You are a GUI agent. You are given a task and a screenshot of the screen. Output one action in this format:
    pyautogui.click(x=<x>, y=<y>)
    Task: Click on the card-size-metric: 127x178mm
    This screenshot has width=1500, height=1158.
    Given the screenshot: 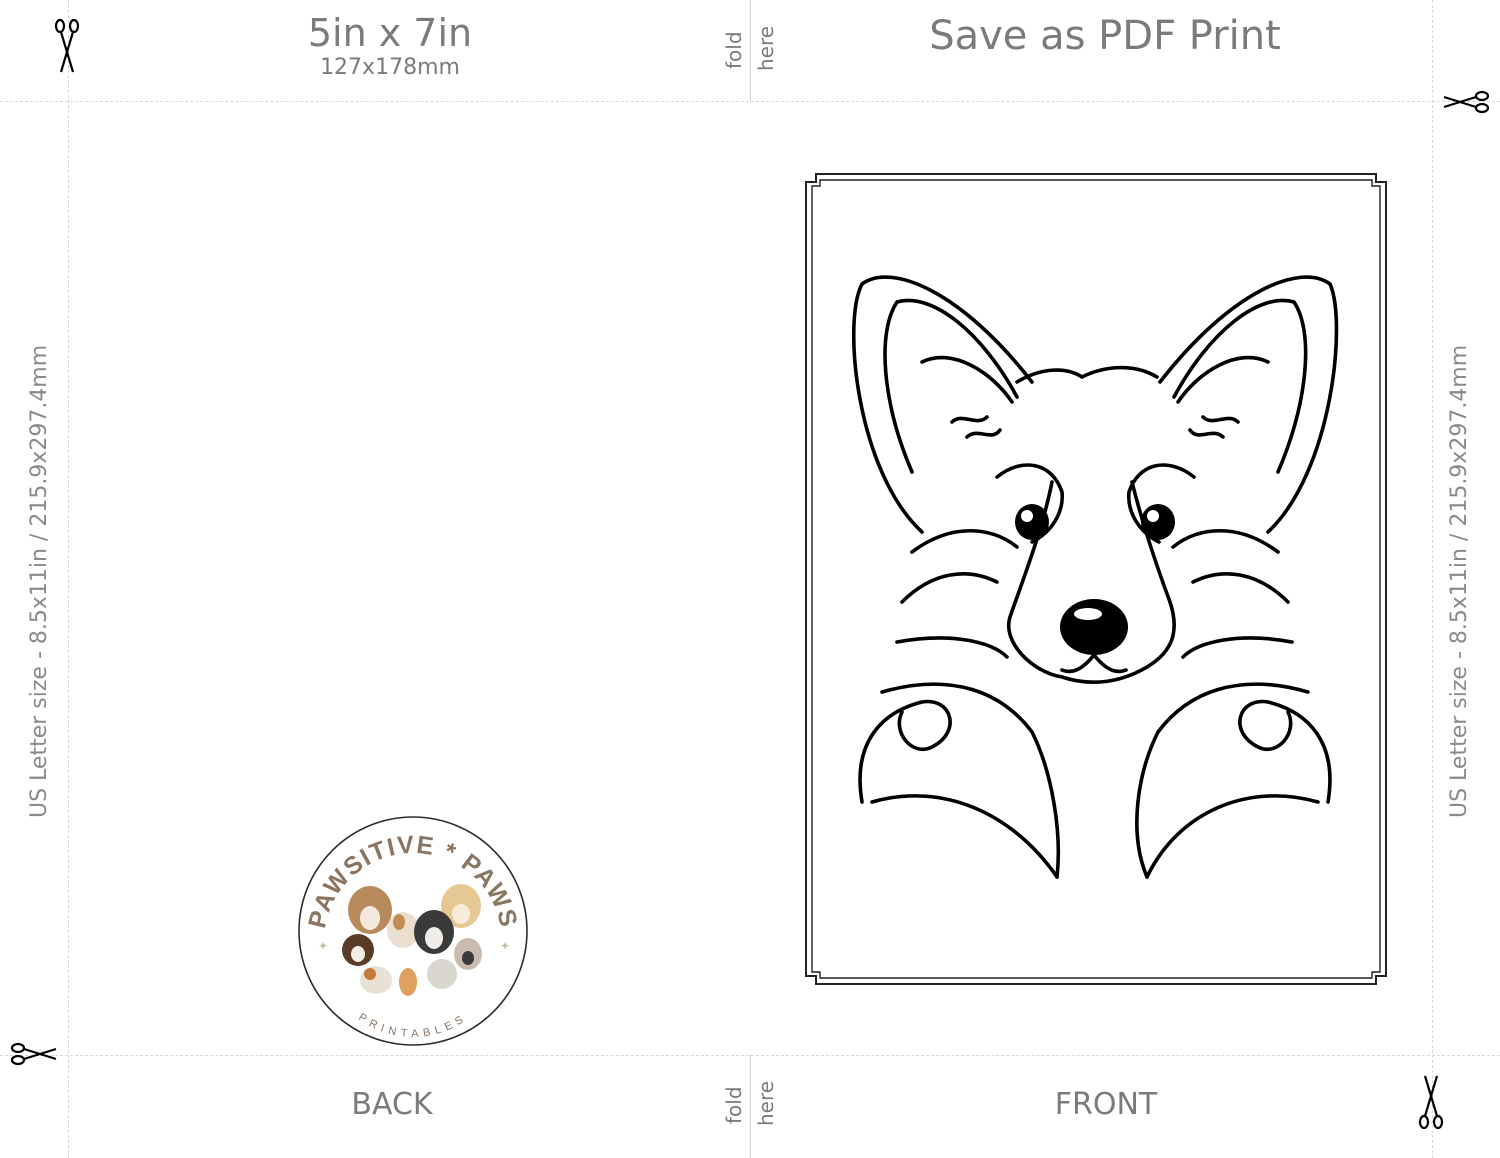 What is the action you would take?
    pyautogui.click(x=390, y=67)
    